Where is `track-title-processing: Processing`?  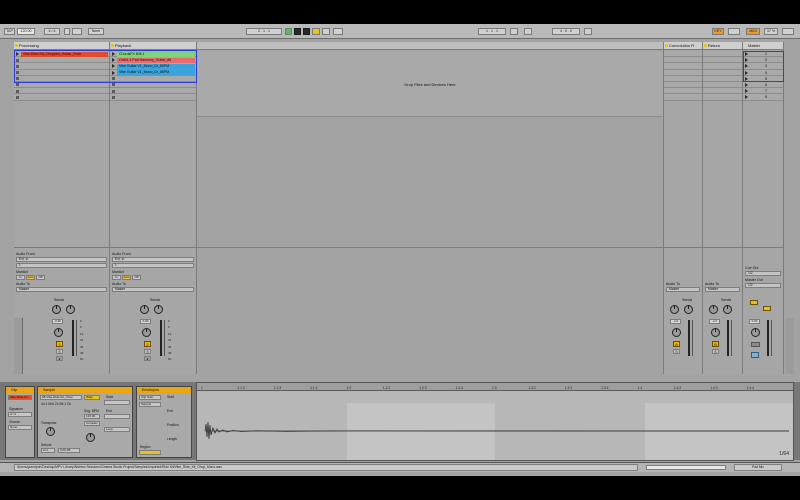
track-title-processing: Processing is located at coordinates (61, 46).